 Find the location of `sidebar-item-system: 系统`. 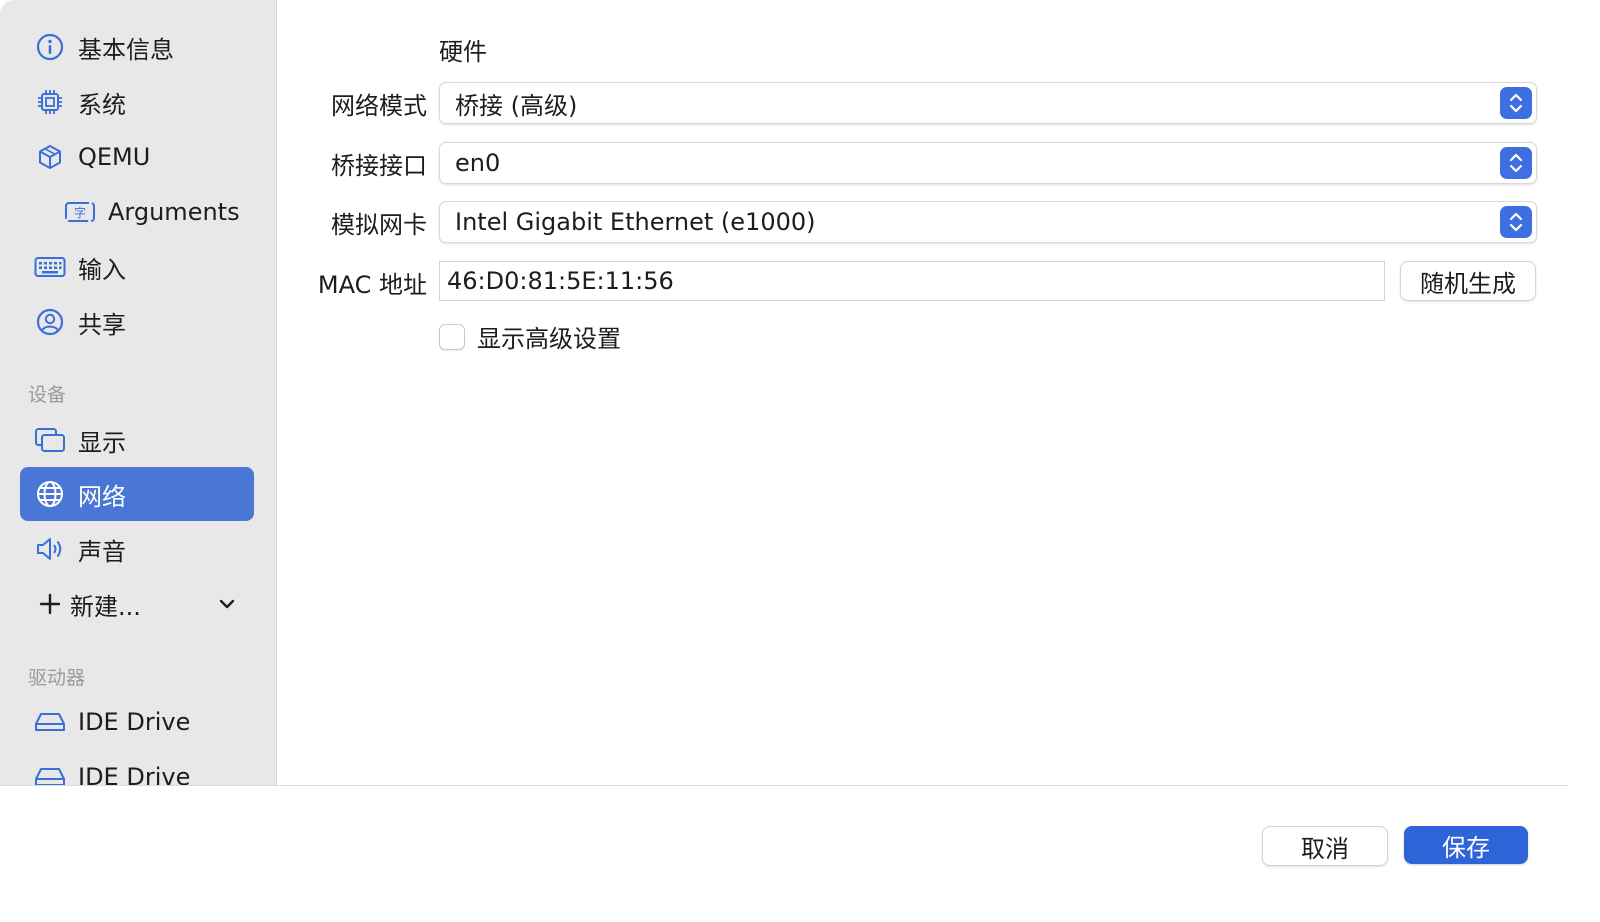

sidebar-item-system: 系统 is located at coordinates (137, 102).